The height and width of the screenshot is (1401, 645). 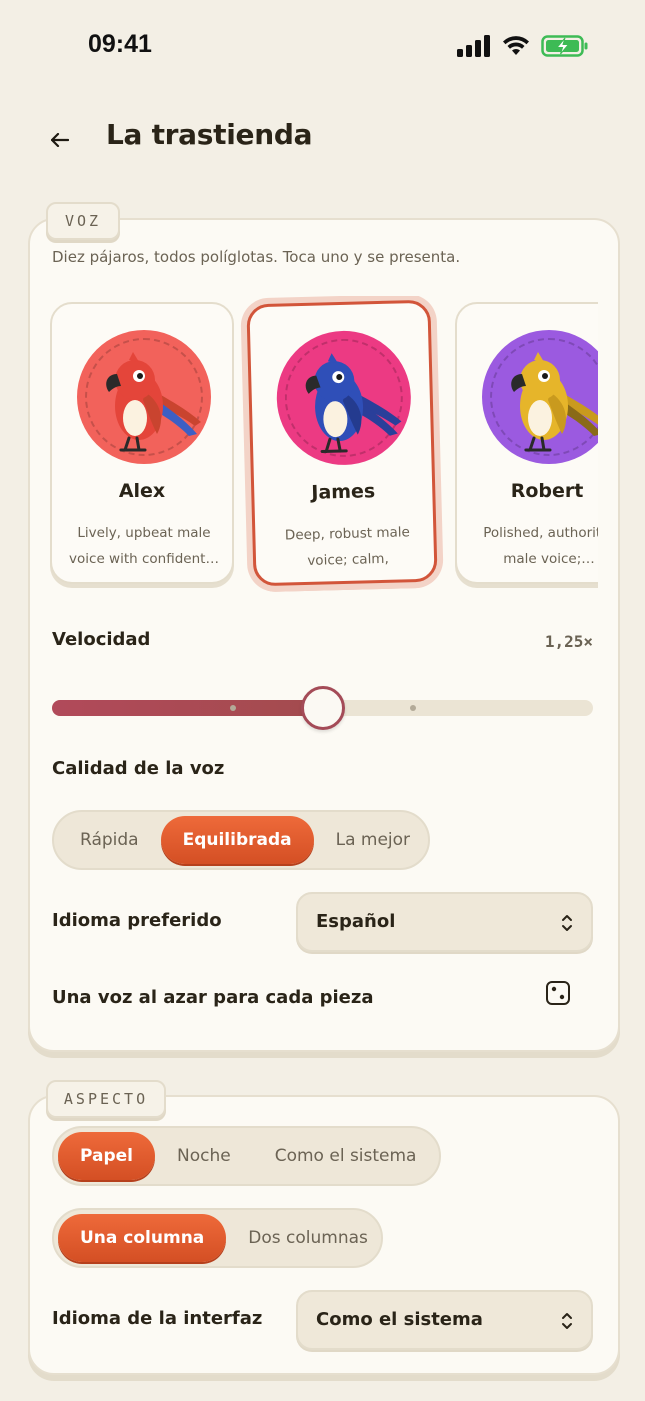 I want to click on signal-icon, so click(x=473, y=46).